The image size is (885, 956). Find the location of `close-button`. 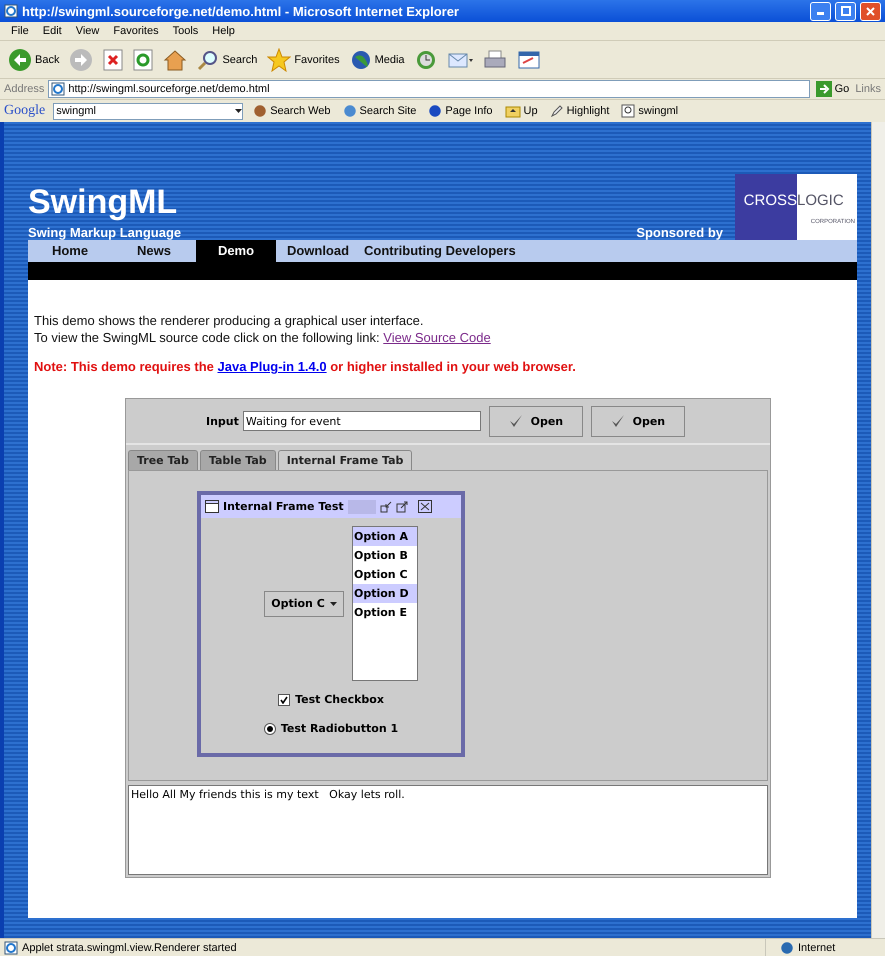

close-button is located at coordinates (870, 11).